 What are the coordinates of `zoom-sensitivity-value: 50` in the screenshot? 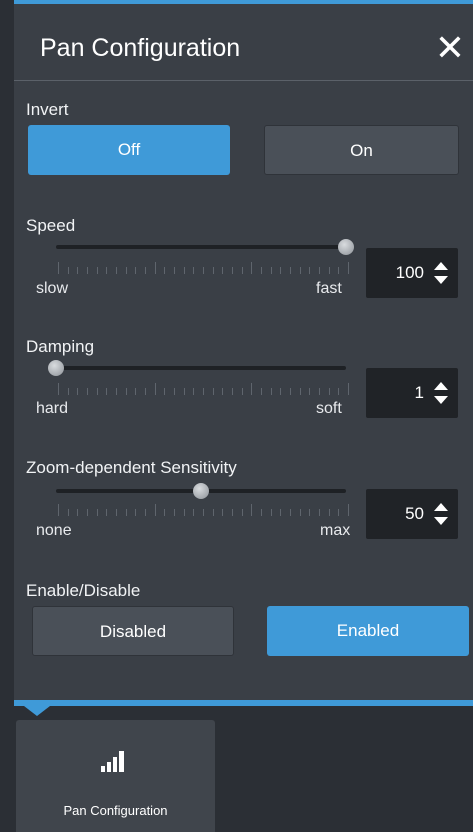 It's located at (414, 514).